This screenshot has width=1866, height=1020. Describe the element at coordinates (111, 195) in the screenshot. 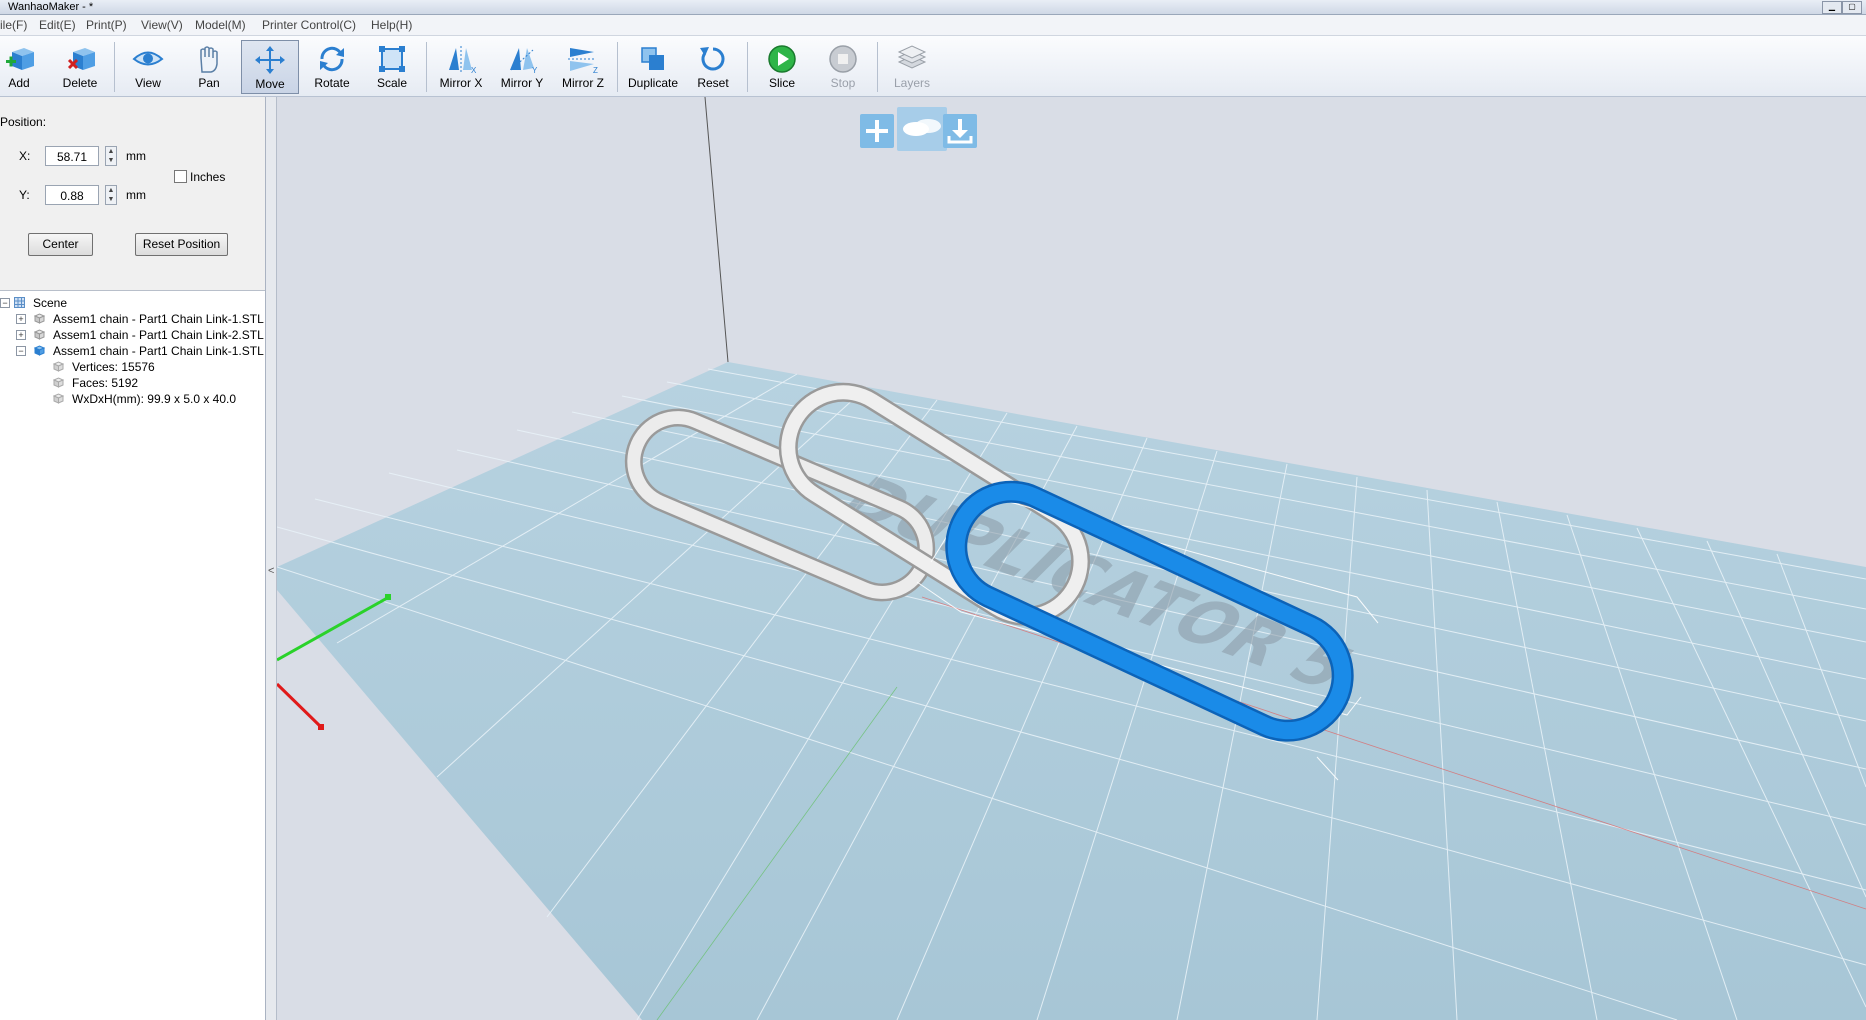

I see `y-spinner: ▲ ▼` at that location.